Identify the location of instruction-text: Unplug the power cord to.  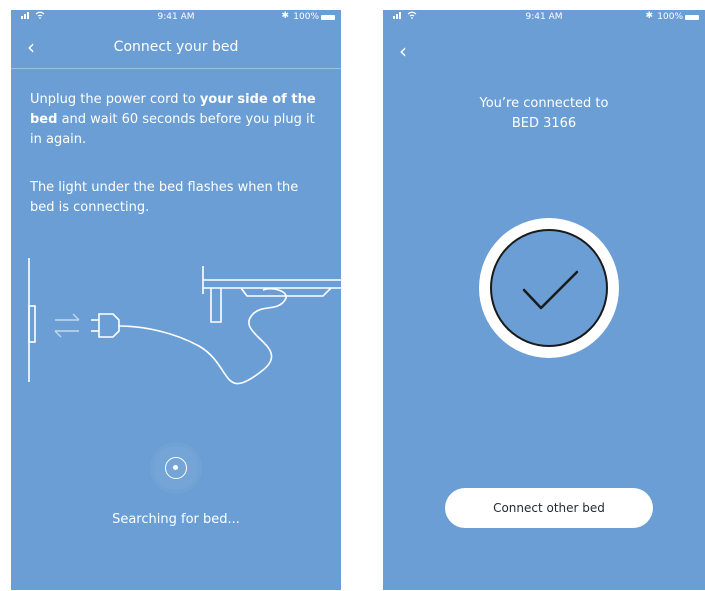
(115, 99).